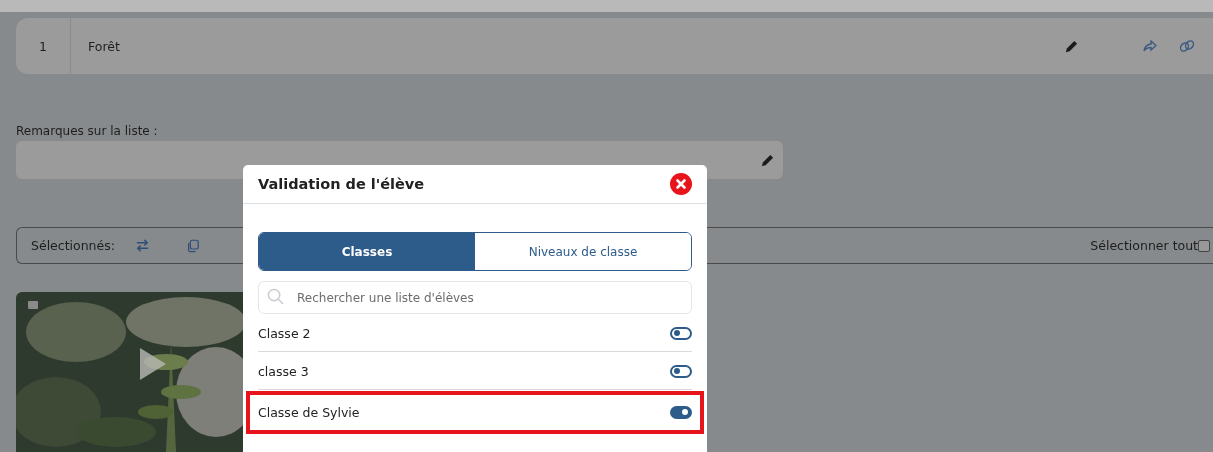 The width and height of the screenshot is (1213, 452). I want to click on play-icon, so click(153, 364).